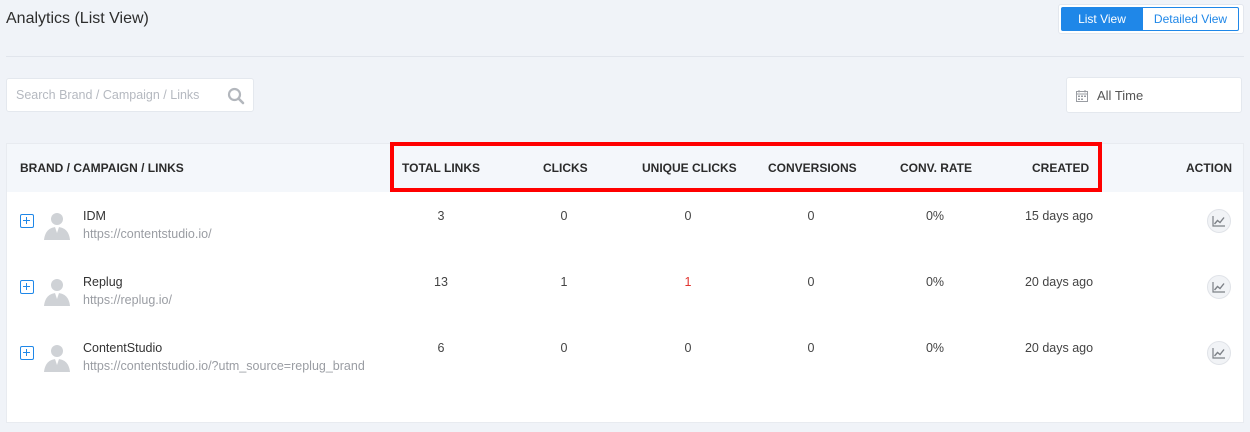 This screenshot has width=1250, height=432. What do you see at coordinates (565, 168) in the screenshot?
I see `column-header-clicks: CLICKS` at bounding box center [565, 168].